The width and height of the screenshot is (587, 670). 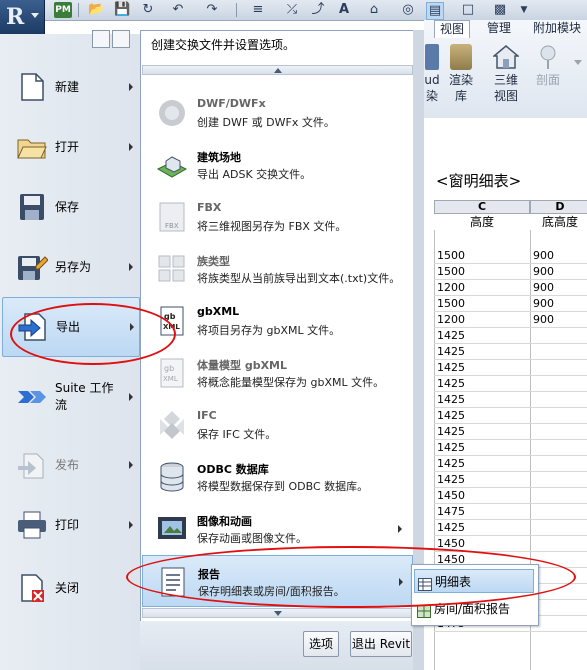 I want to click on quick-access-toolbar: PM 📂 💾 ↻ ↶ ↷ ≡ ⤰ ⤴ A ⌂ ◎ ▤ □ ▩ ▼, so click(x=293, y=10).